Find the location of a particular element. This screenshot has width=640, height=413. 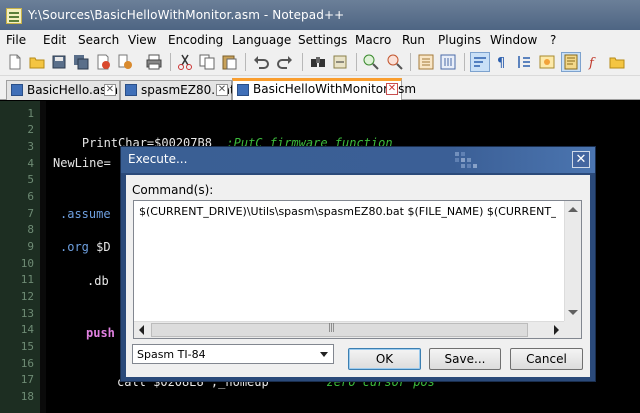

tab-basichellowithmonitor: BasicHelloWithMonitor.asm ✕ is located at coordinates (324, 89).